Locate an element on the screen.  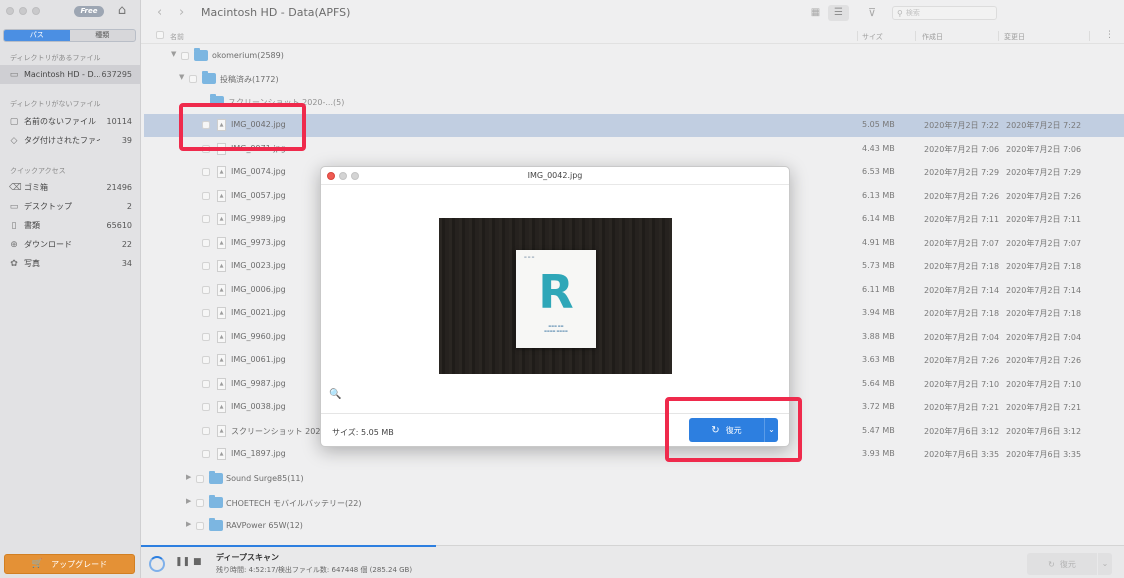
sidebar-item-tagged: ◇ タグ付けされたファイル 39 is located at coordinates (70, 140).